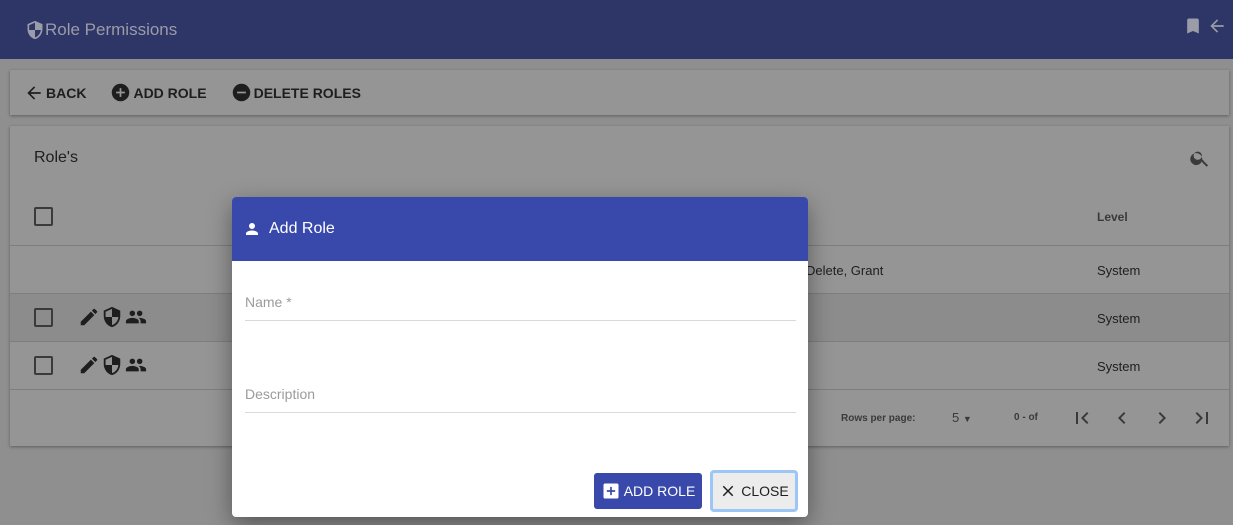  I want to click on add-role-button: ADD ROLE, so click(158, 92).